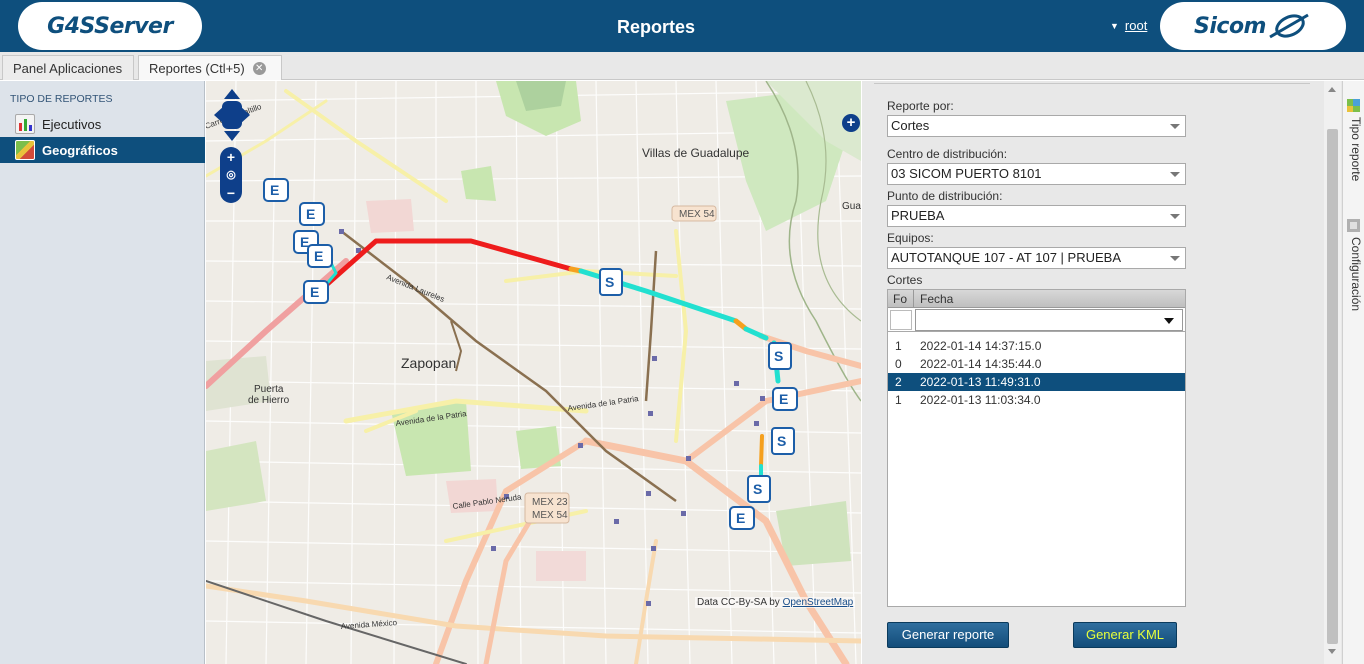 The height and width of the screenshot is (664, 1364). I want to click on tab-label: Panel Aplicaciones, so click(68, 68).